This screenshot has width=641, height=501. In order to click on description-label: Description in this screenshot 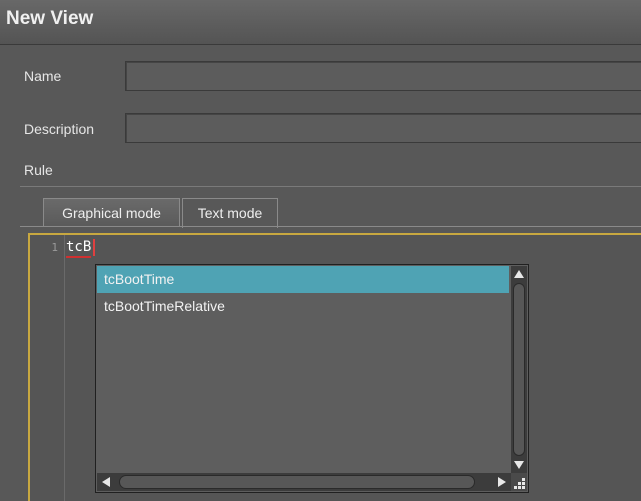, I will do `click(59, 129)`.